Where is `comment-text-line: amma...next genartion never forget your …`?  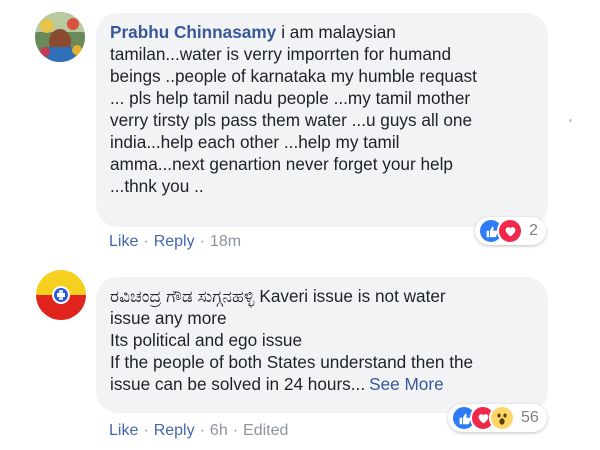 comment-text-line: amma...next genartion never forget your … is located at coordinates (281, 164).